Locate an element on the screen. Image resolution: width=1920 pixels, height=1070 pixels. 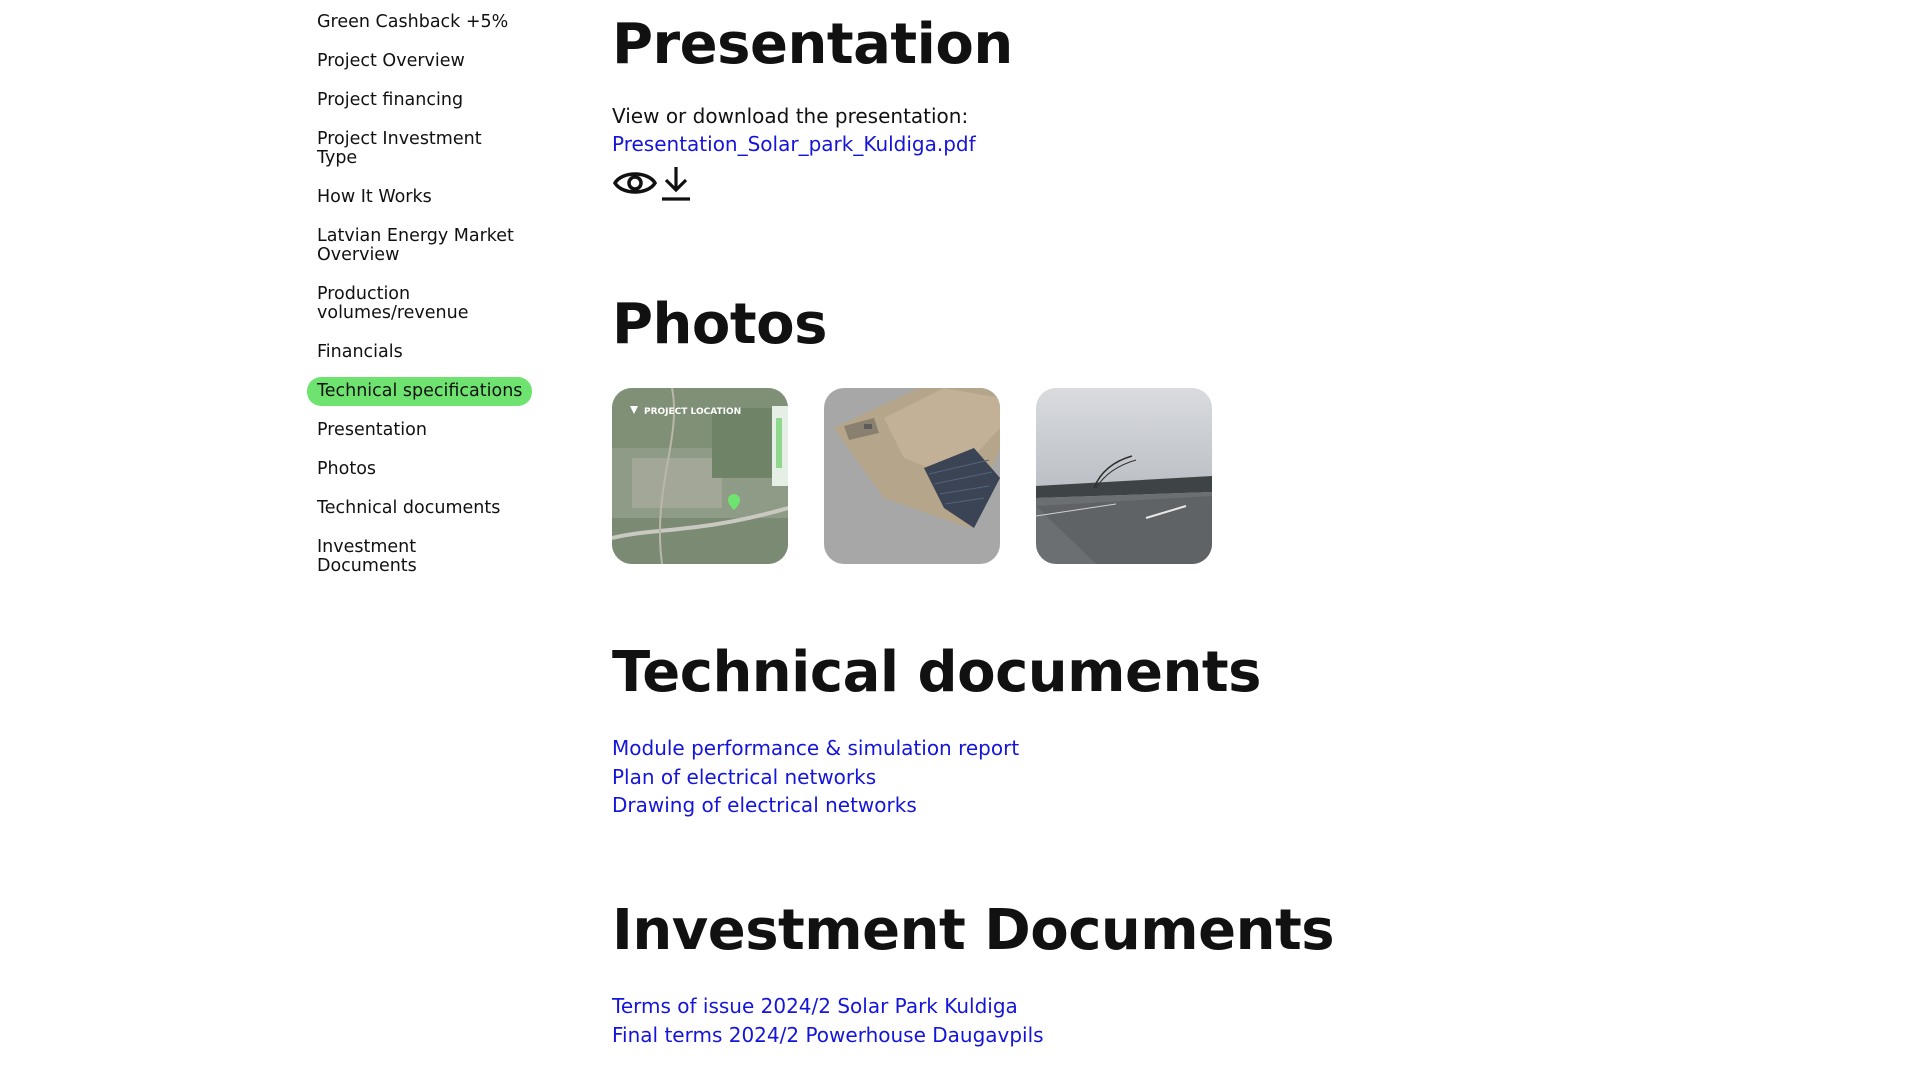
sidebar-item-how-it-works: How It Works is located at coordinates (417, 197).